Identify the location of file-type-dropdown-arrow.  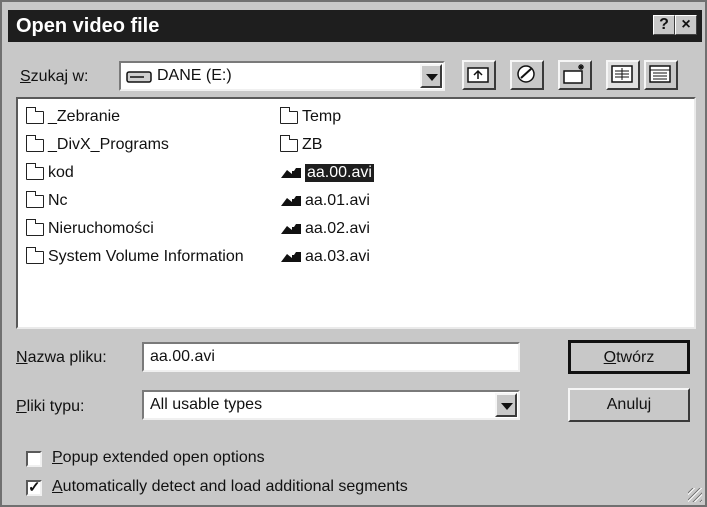
(506, 405).